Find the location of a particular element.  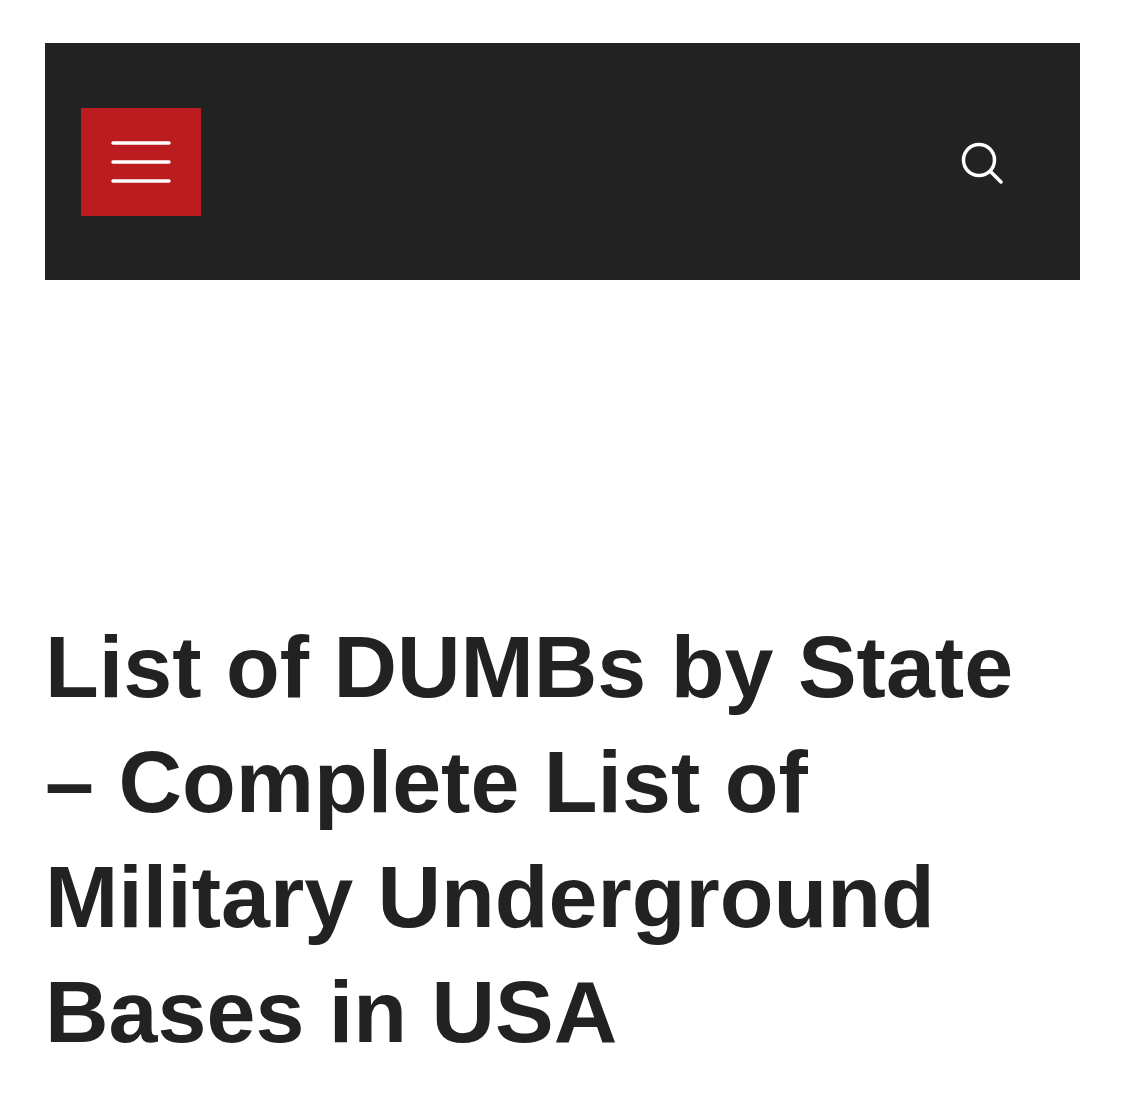

search-icon is located at coordinates (982, 162).